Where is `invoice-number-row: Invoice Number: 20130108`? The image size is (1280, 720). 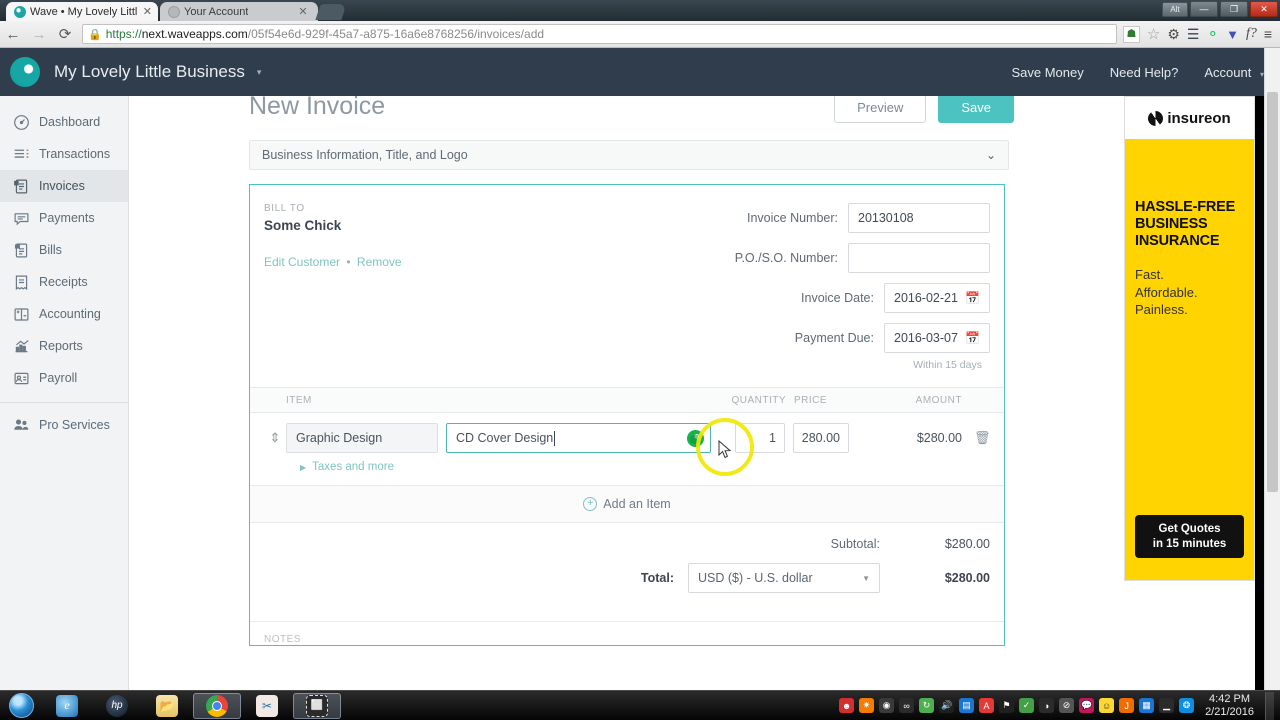
invoice-number-row: Invoice Number: 20130108 is located at coordinates (816, 218).